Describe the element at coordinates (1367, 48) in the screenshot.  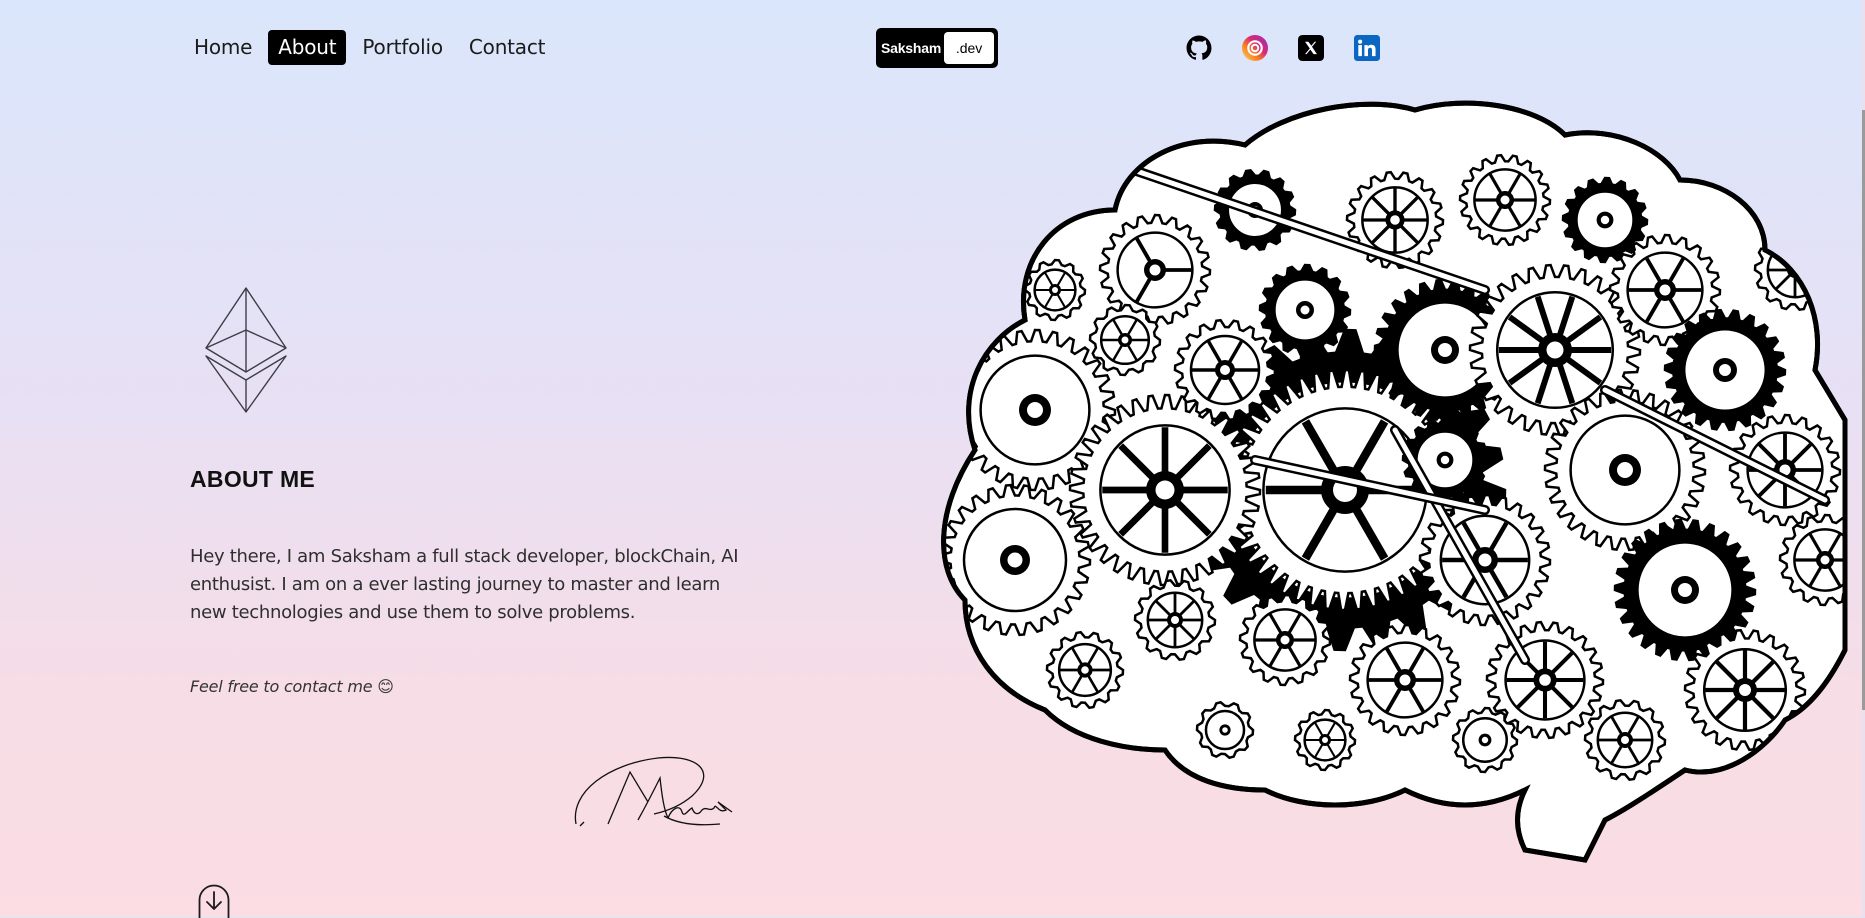
I see `linkedin-icon` at that location.